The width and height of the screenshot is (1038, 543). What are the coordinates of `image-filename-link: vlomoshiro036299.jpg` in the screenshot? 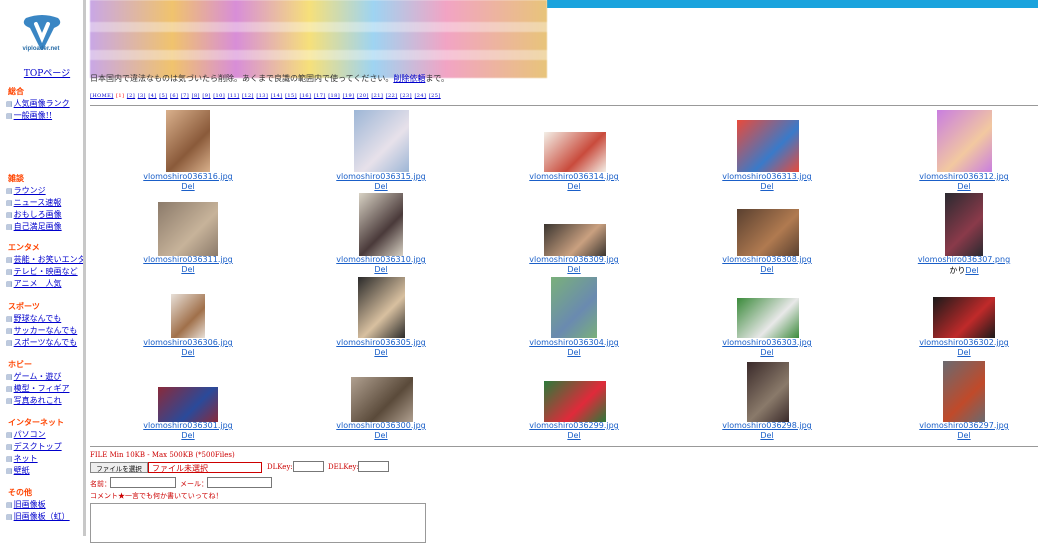 It's located at (573, 425).